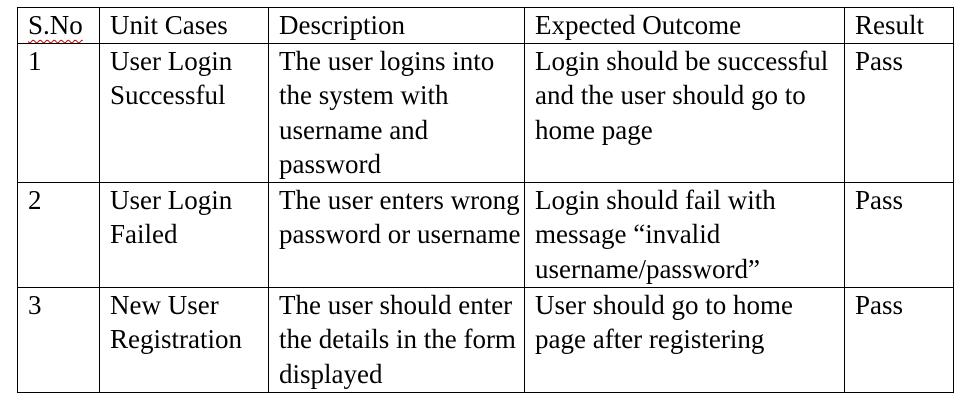 The image size is (972, 408). I want to click on cell-unit-case: User Login Failed, so click(184, 234).